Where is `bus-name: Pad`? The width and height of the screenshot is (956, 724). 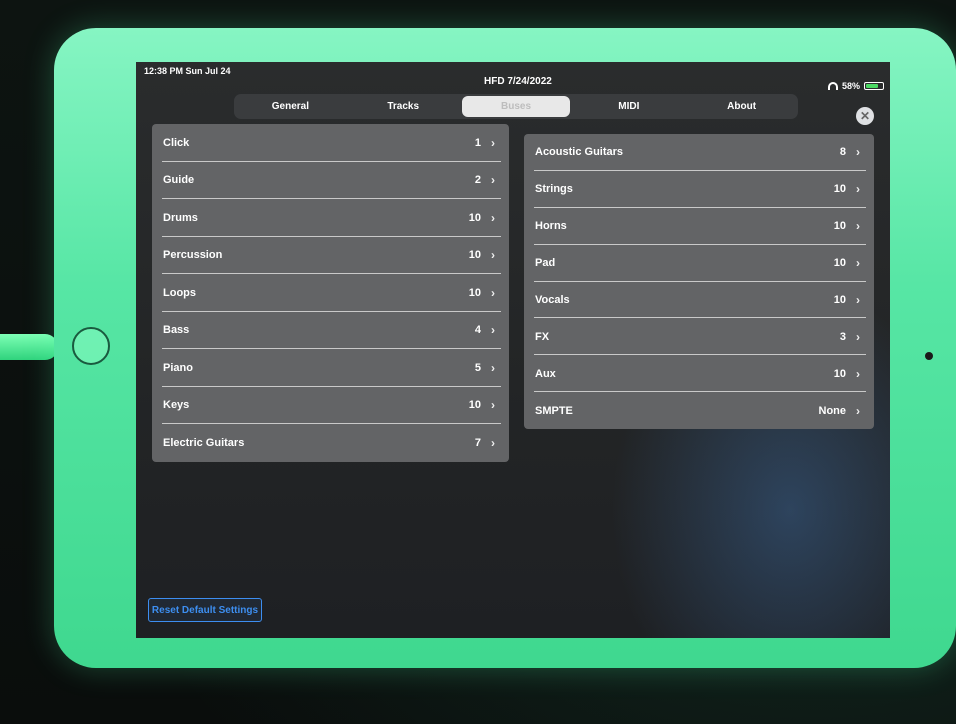
bus-name: Pad is located at coordinates (545, 263).